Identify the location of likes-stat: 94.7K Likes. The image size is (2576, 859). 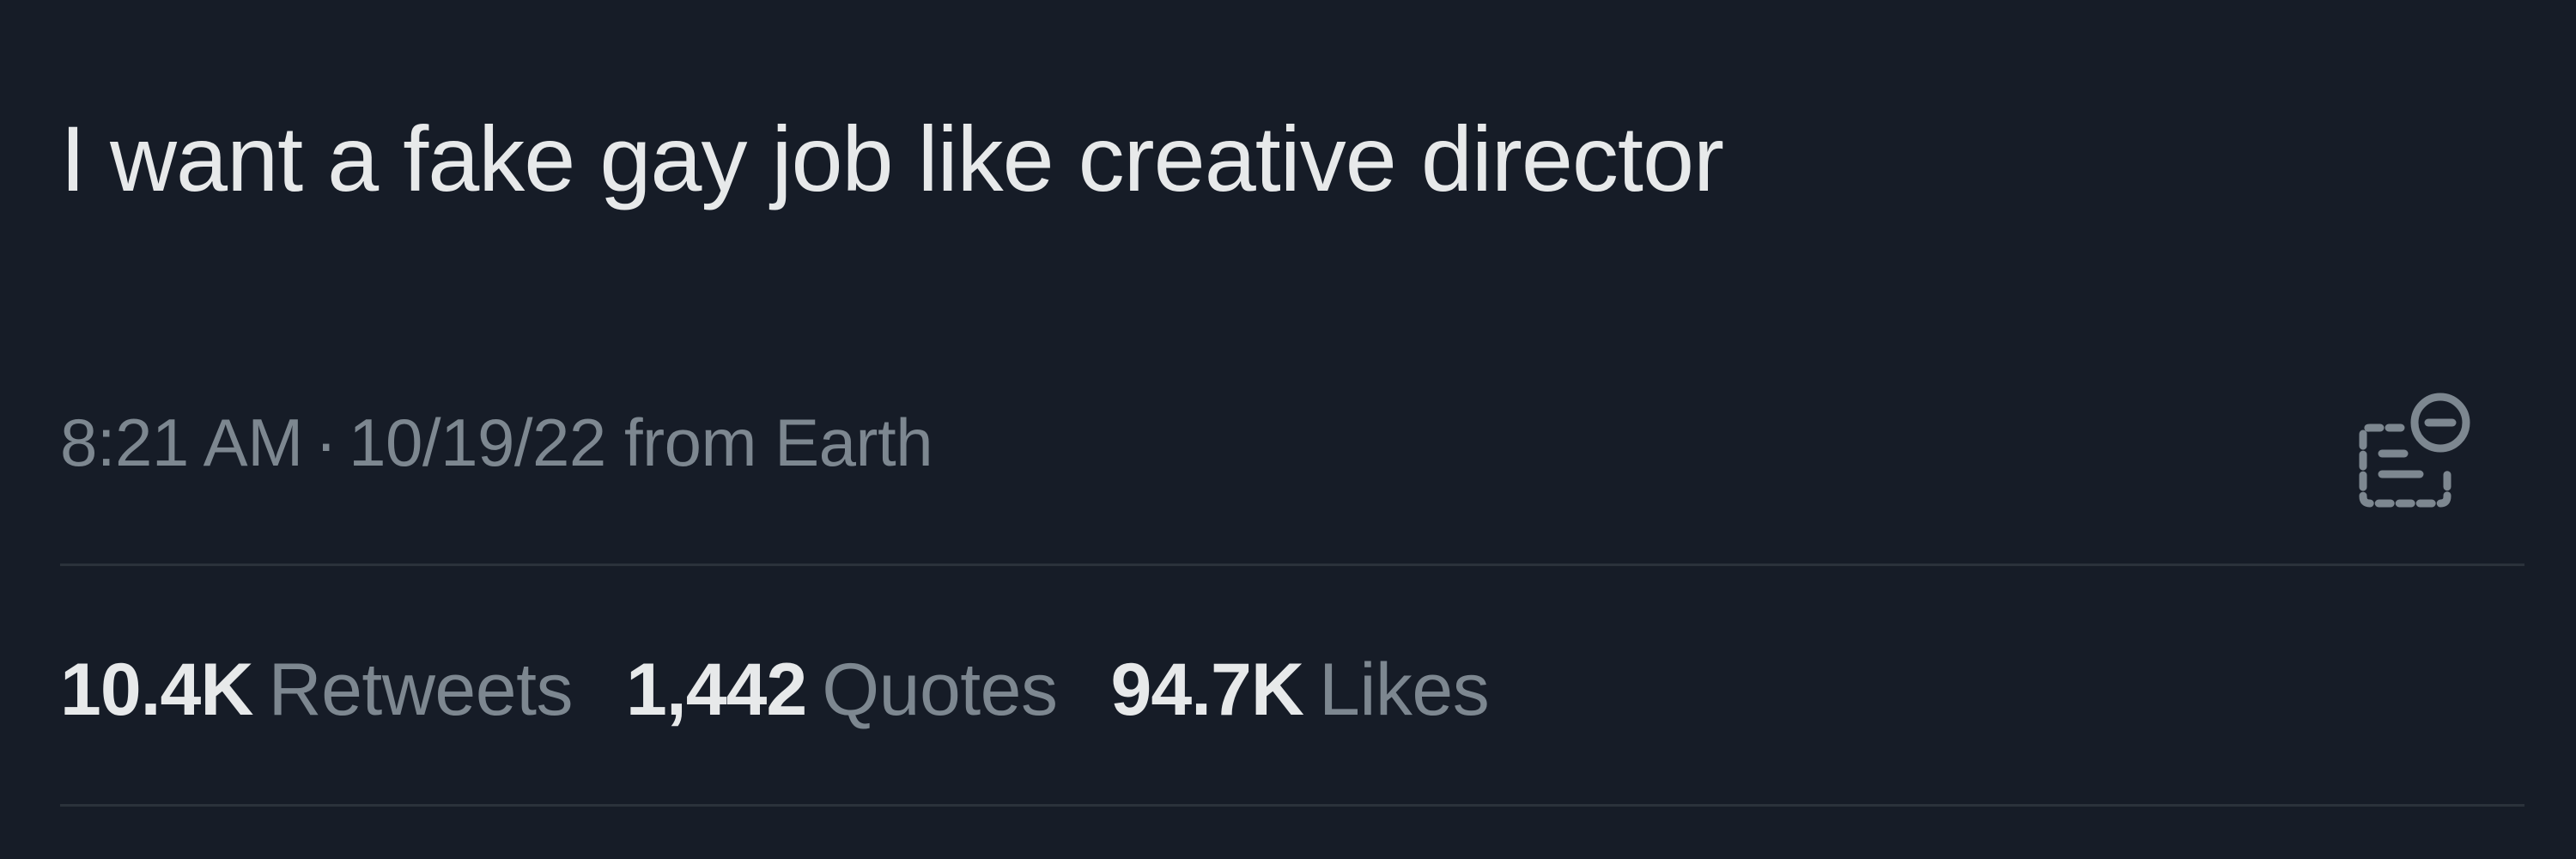
(1301, 690).